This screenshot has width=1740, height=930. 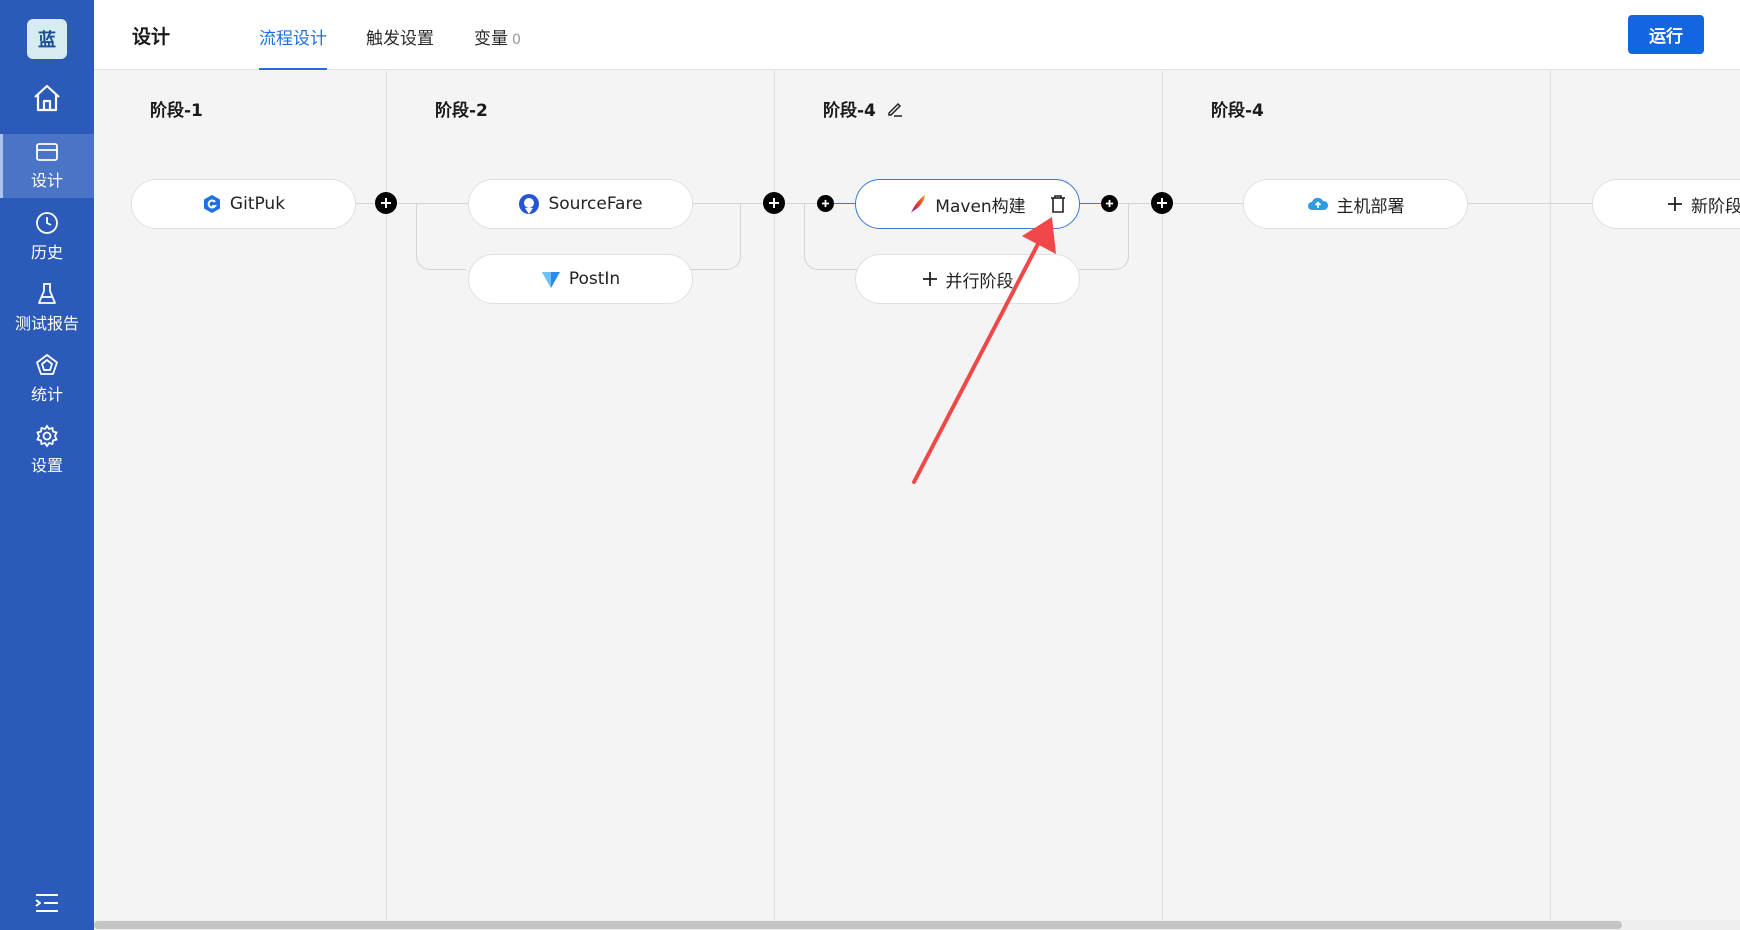 I want to click on horizontal-scrollbar, so click(x=917, y=925).